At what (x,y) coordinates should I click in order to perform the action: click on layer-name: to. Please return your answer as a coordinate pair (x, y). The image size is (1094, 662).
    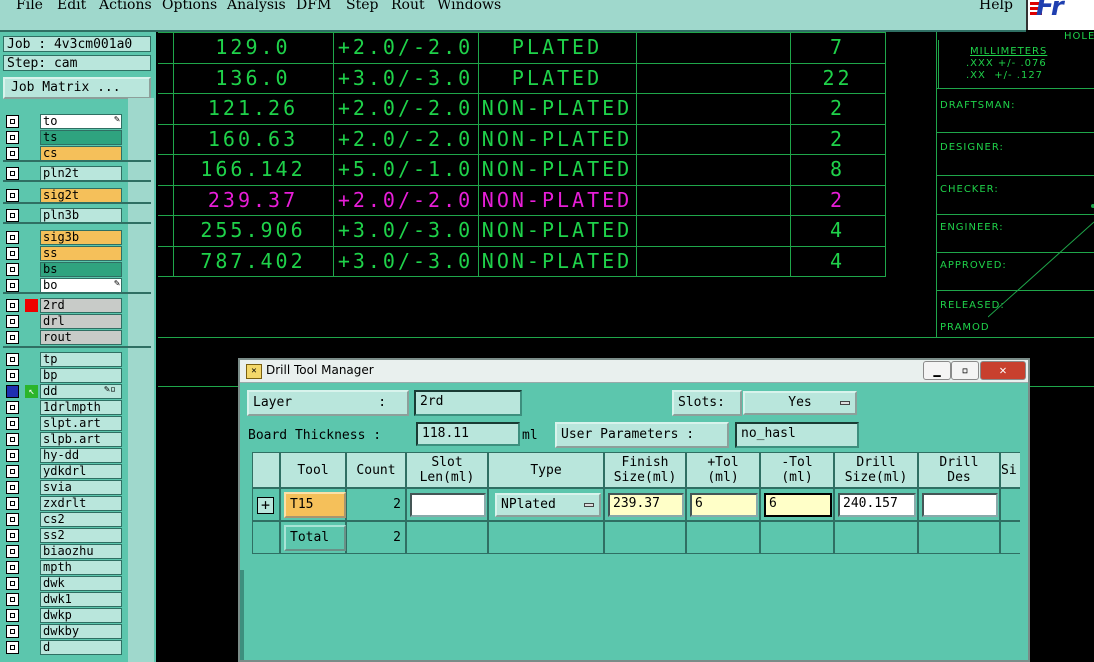
    Looking at the image, I should click on (81, 121).